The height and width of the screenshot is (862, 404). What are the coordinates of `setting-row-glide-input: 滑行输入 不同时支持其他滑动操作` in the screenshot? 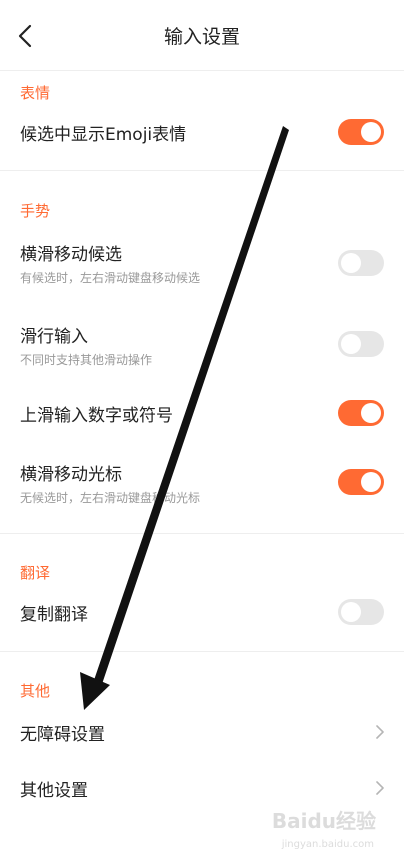 It's located at (202, 345).